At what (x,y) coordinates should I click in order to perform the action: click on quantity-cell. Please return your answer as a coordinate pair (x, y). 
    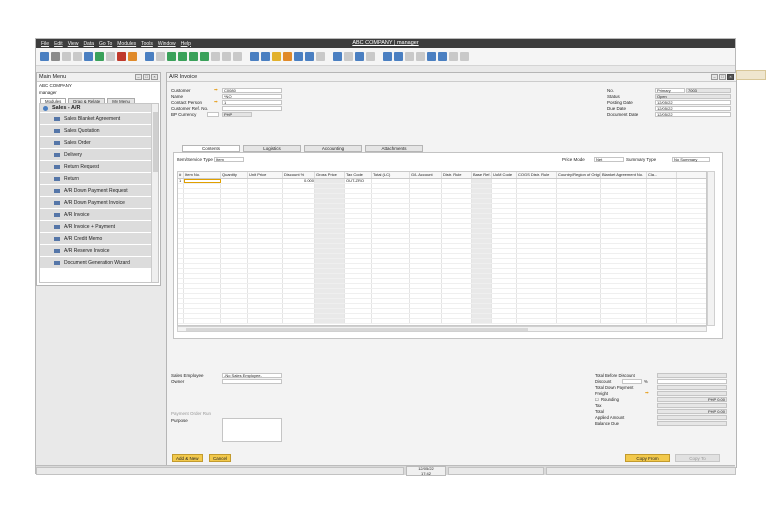
    Looking at the image, I should click on (234, 181).